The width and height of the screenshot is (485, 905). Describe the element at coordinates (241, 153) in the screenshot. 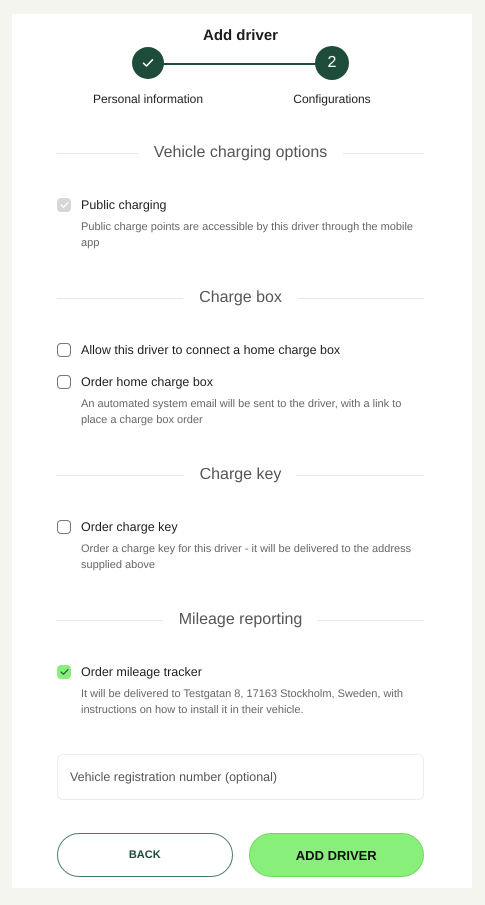

I see `section-title: Vehicle charging options` at that location.